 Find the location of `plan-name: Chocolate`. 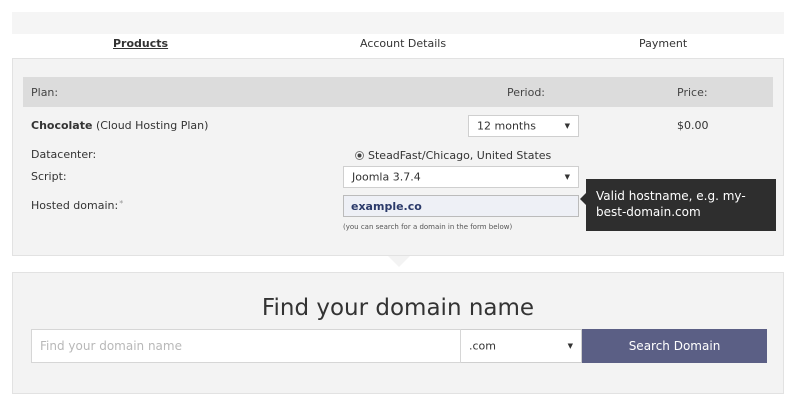

plan-name: Chocolate is located at coordinates (62, 125).